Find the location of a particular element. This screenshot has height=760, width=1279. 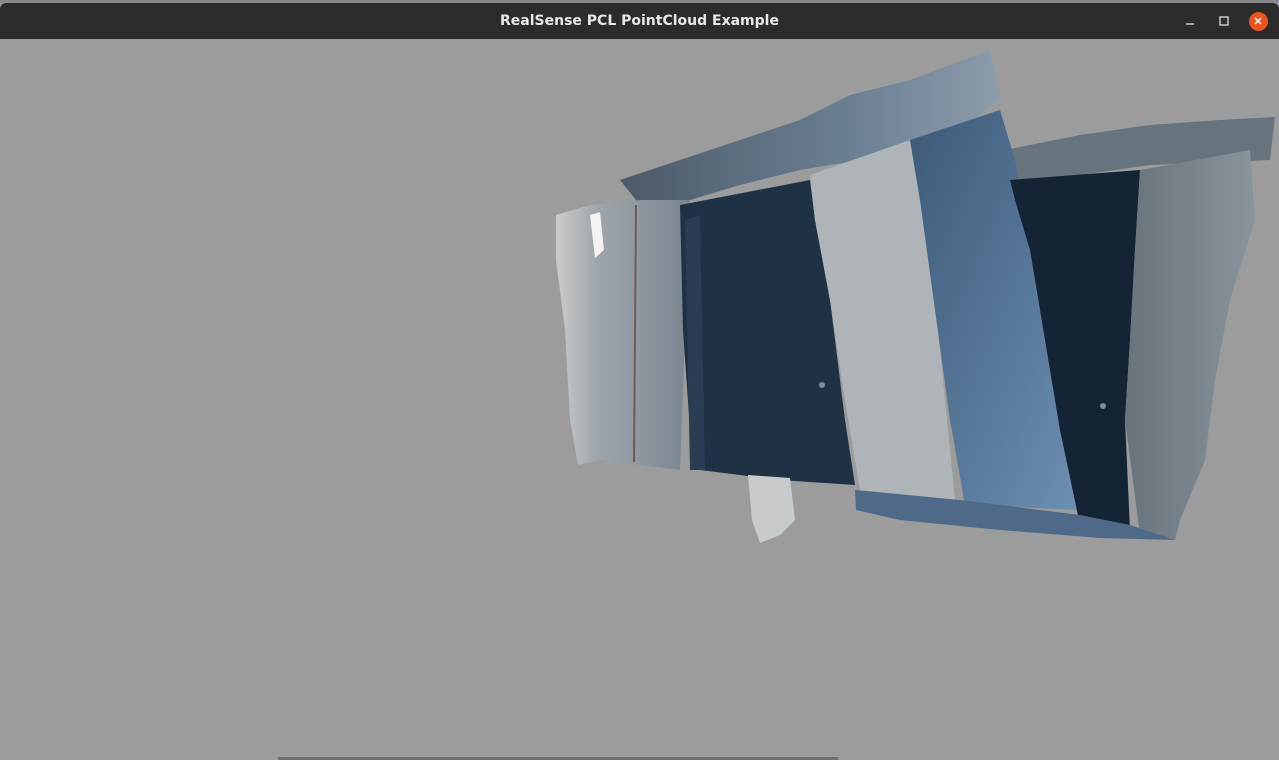

close-button is located at coordinates (1258, 21).